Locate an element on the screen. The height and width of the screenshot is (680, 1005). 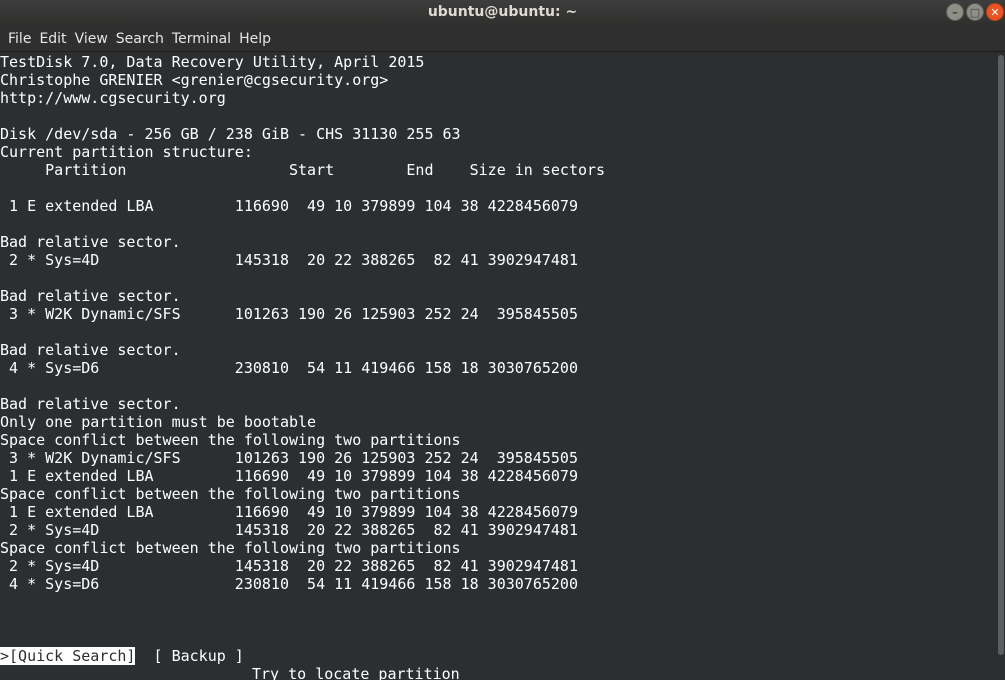
menu-help: Help is located at coordinates (255, 39).